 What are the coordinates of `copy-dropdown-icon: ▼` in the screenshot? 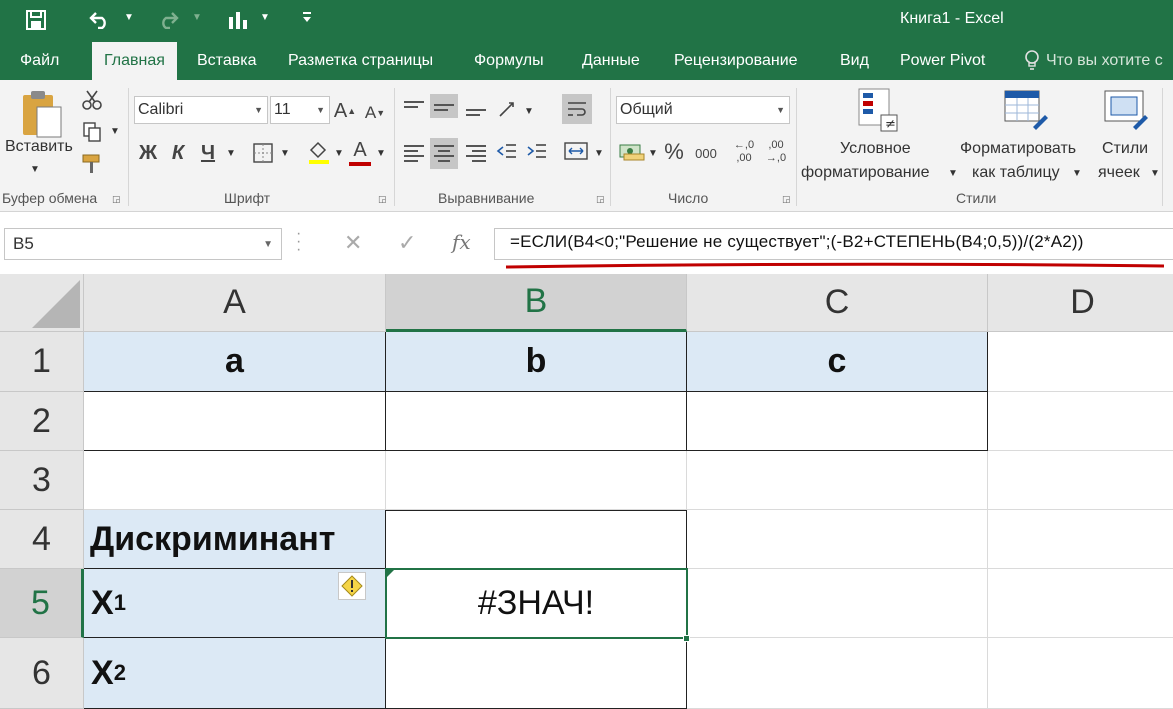 It's located at (115, 131).